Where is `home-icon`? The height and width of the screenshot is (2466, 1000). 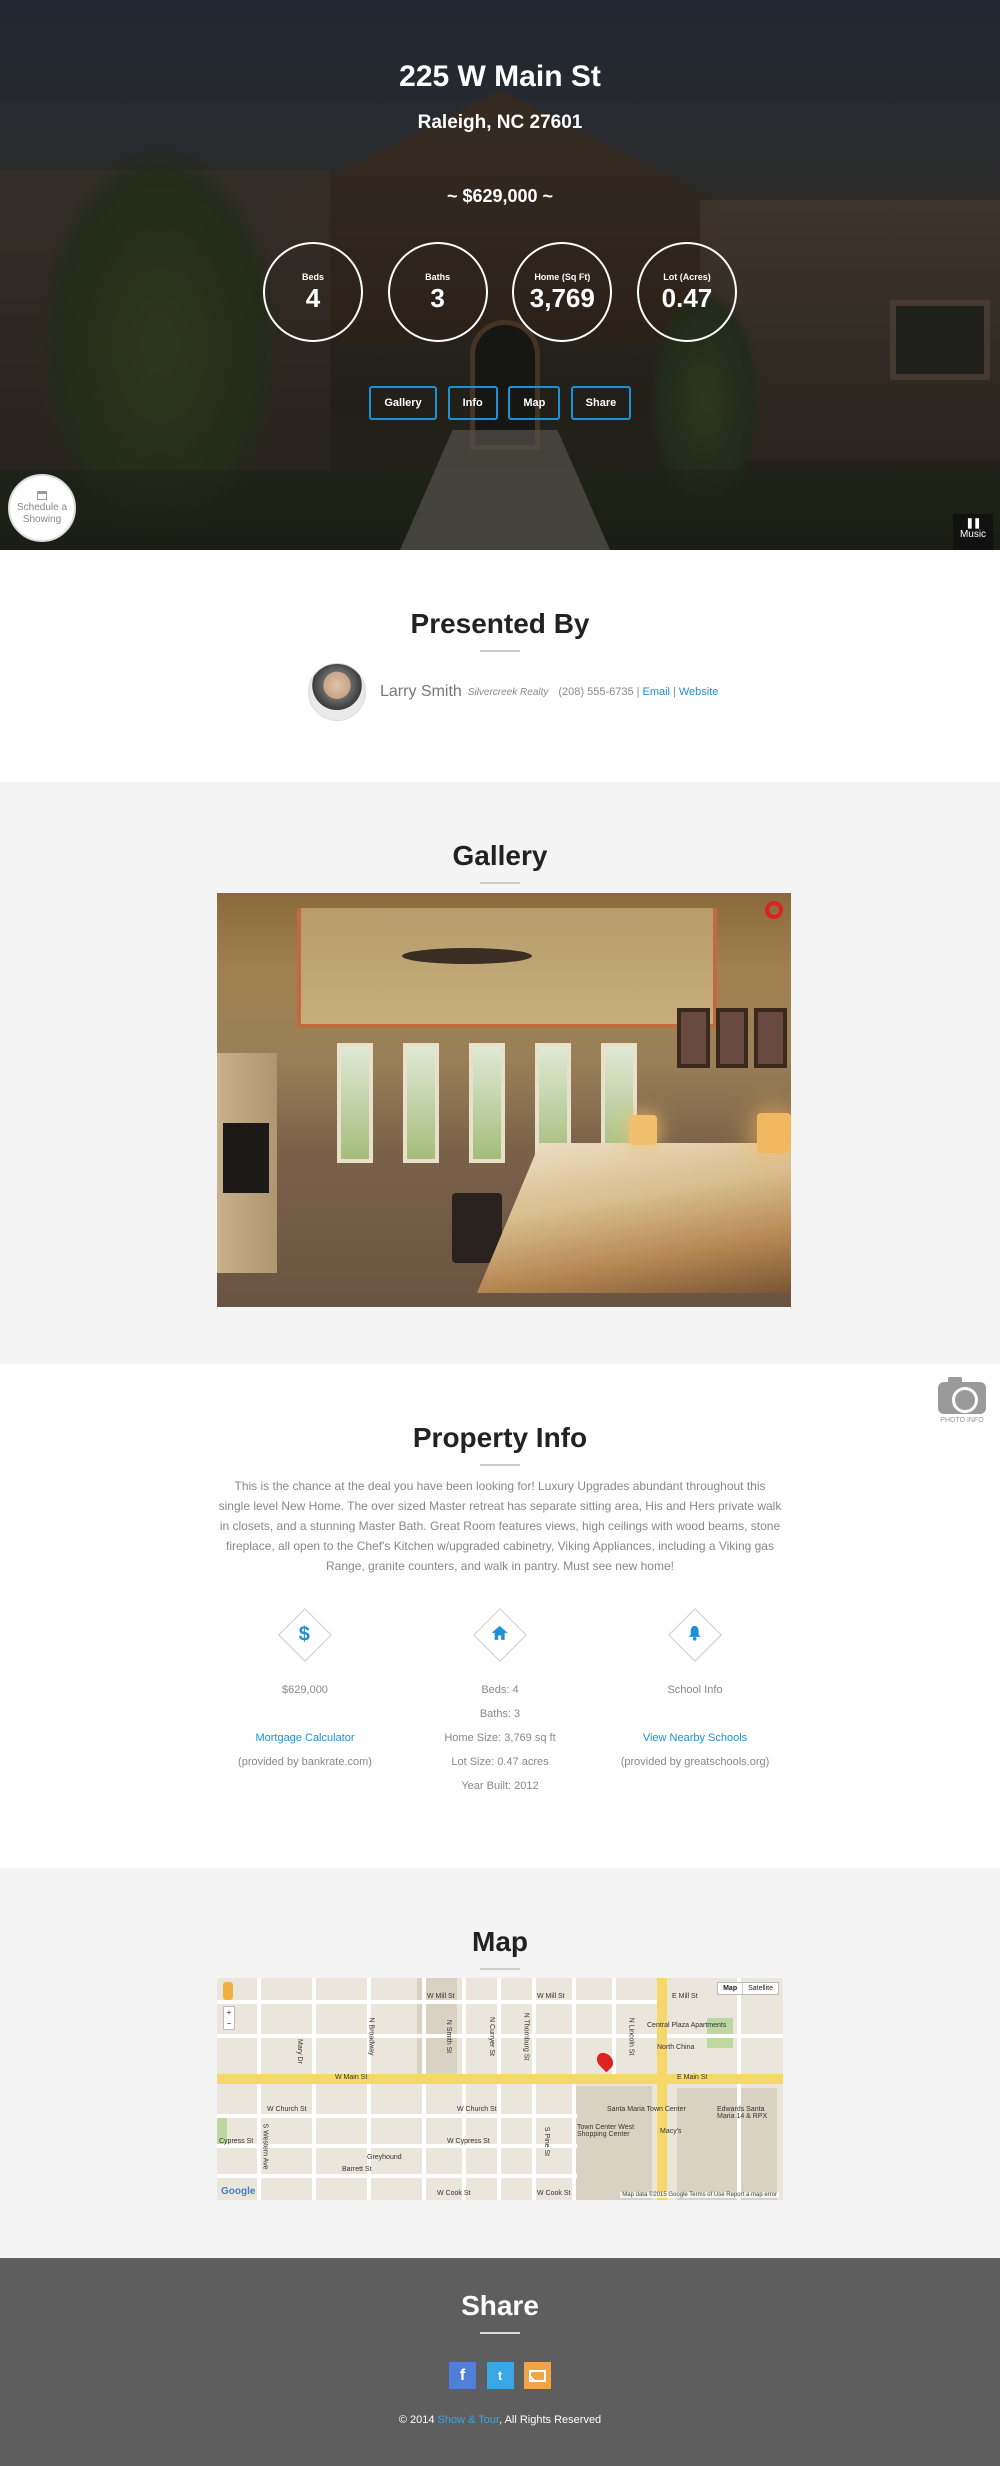 home-icon is located at coordinates (500, 1635).